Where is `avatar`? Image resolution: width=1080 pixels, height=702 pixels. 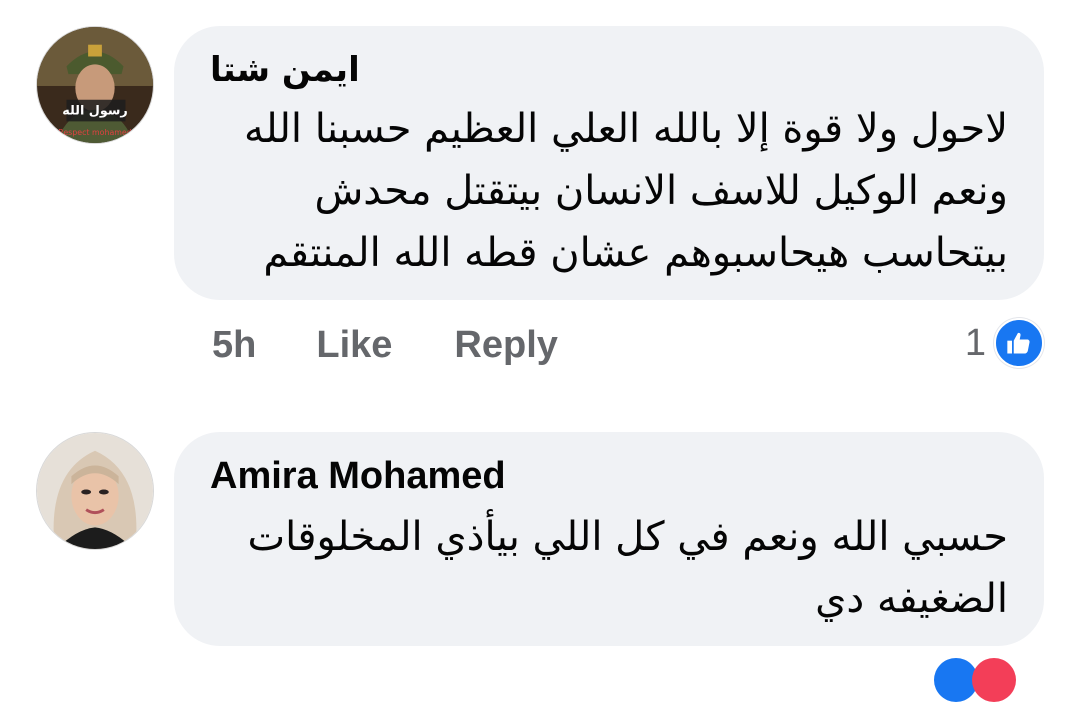 avatar is located at coordinates (95, 491).